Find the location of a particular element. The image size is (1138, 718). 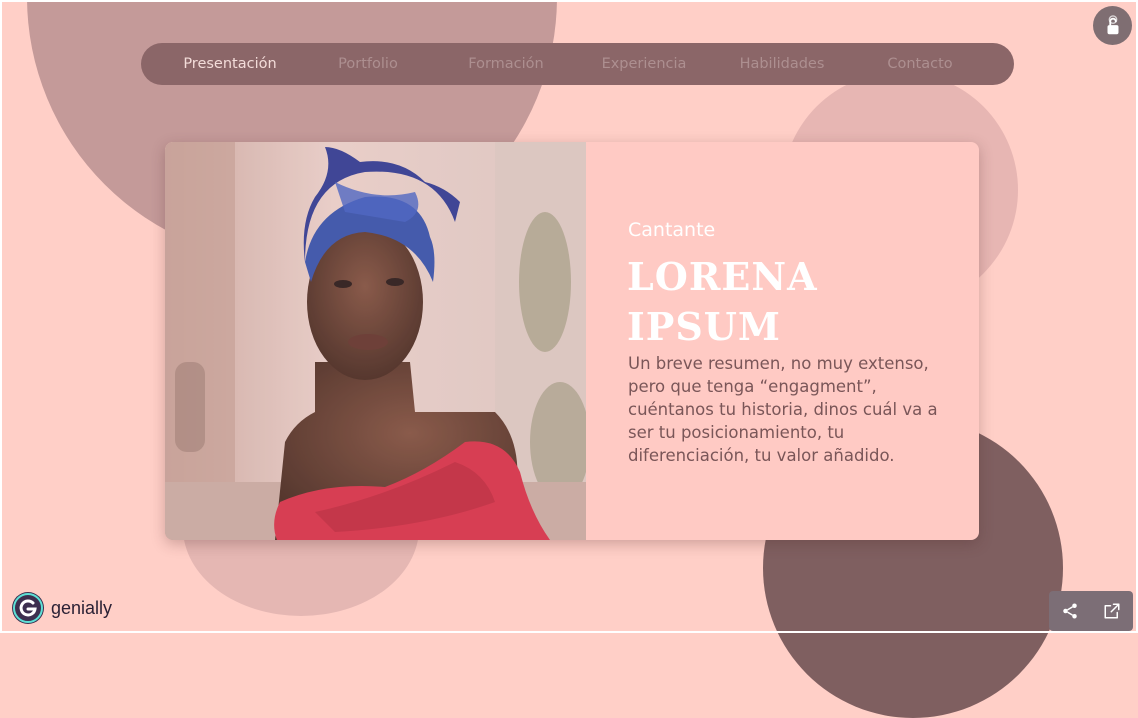

nav-item-portfolio: Portfolio is located at coordinates (368, 64).